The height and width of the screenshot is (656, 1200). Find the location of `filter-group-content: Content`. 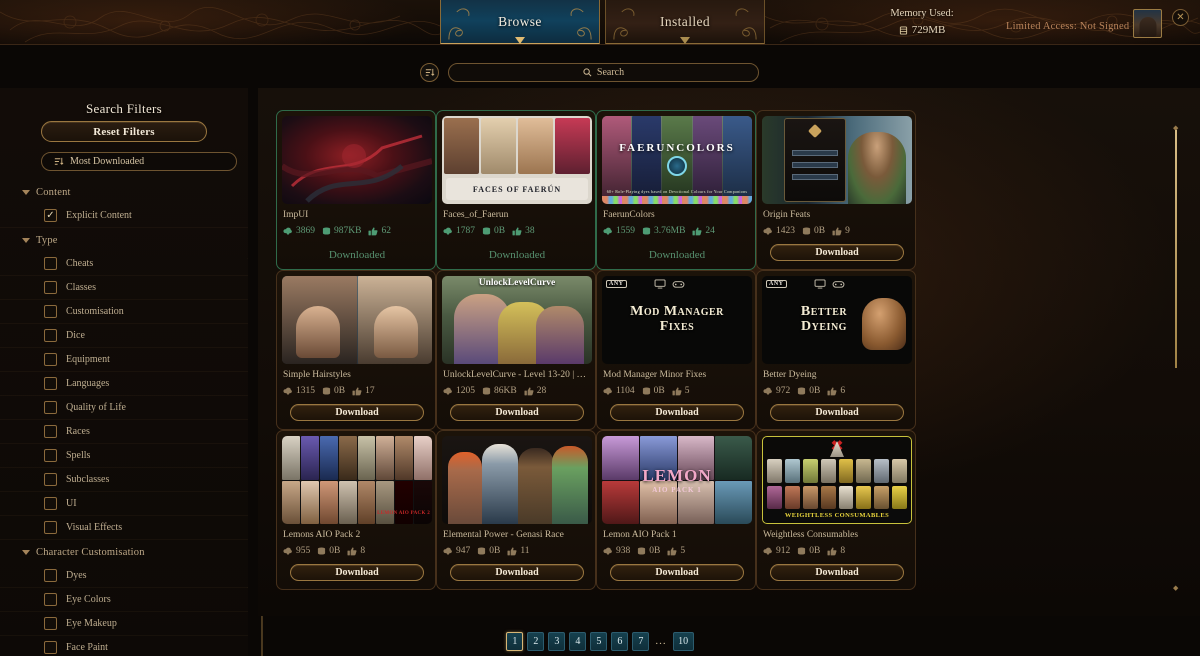

filter-group-content: Content is located at coordinates (124, 192).